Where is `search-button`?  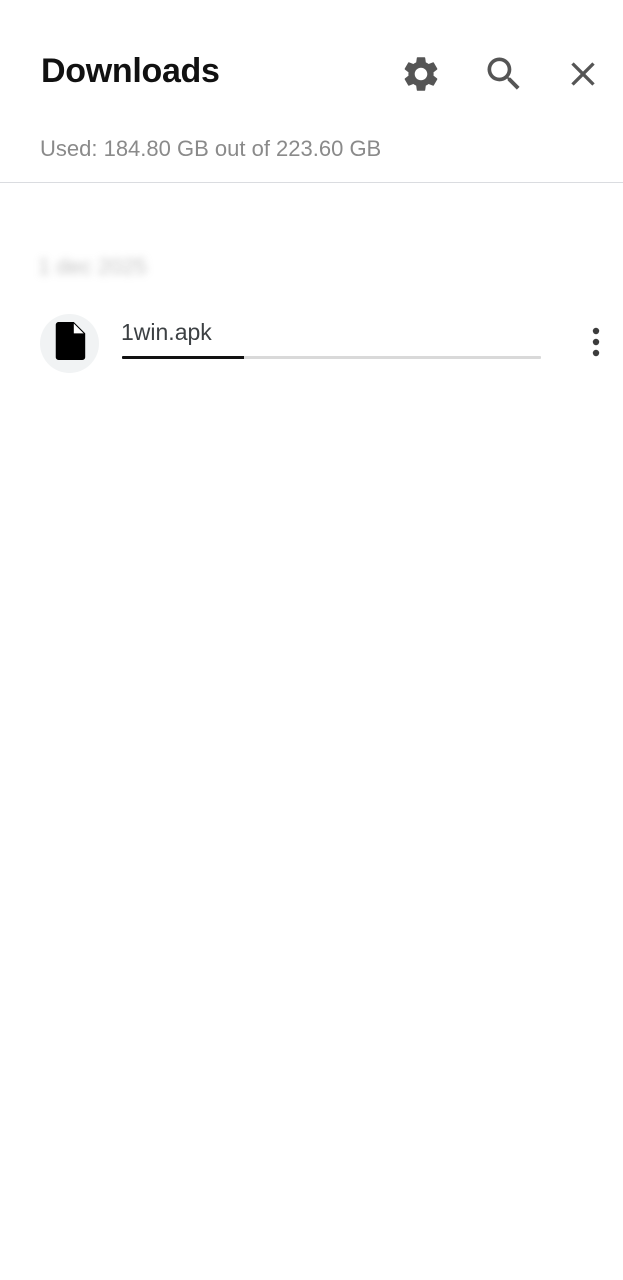
search-button is located at coordinates (504, 74).